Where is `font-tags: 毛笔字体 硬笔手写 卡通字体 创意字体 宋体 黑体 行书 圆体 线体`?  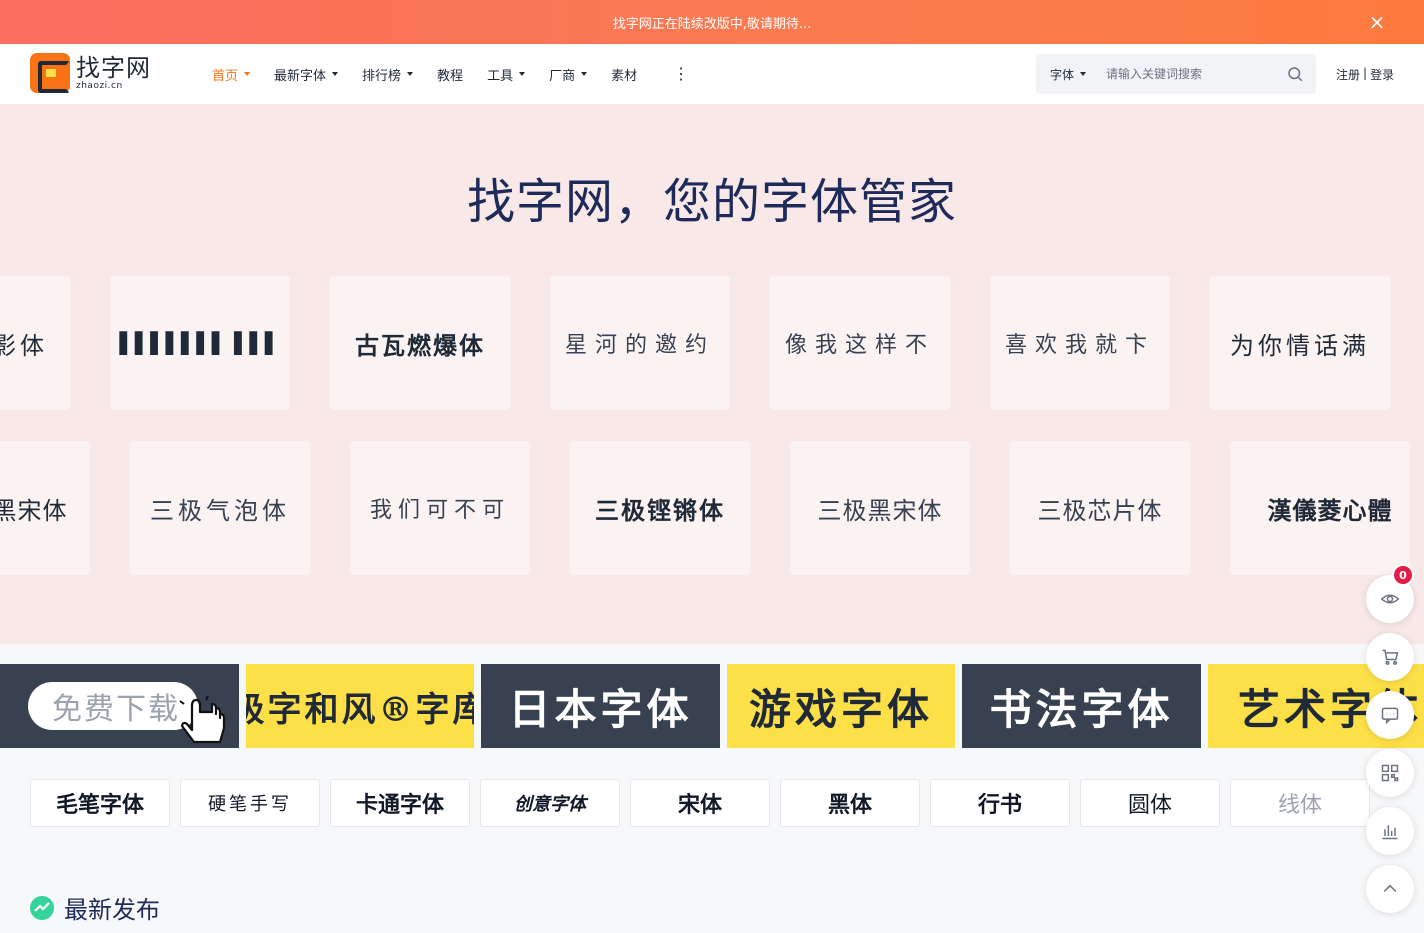 font-tags: 毛笔字体 硬笔手写 卡通字体 创意字体 宋体 黑体 行书 圆体 线体 is located at coordinates (705, 803).